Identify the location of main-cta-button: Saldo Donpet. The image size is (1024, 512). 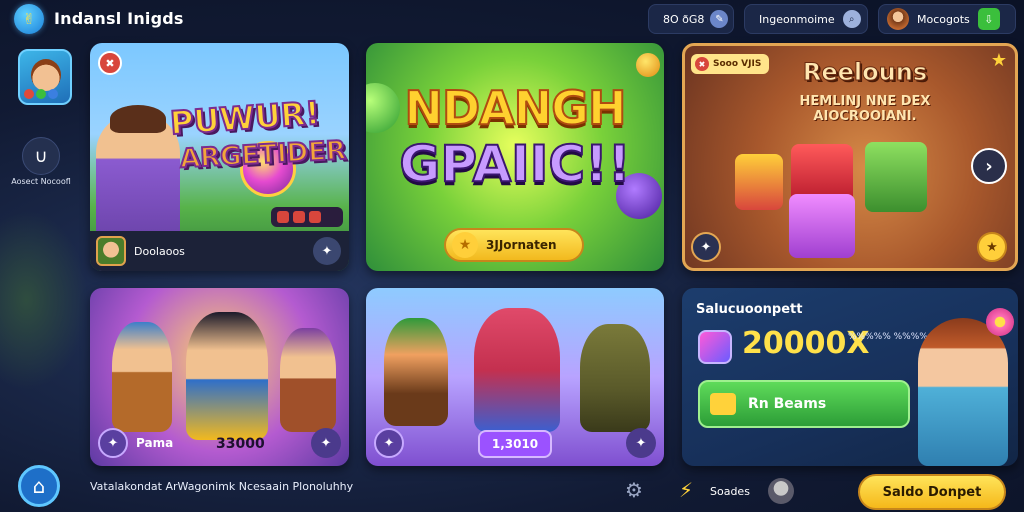
(932, 492).